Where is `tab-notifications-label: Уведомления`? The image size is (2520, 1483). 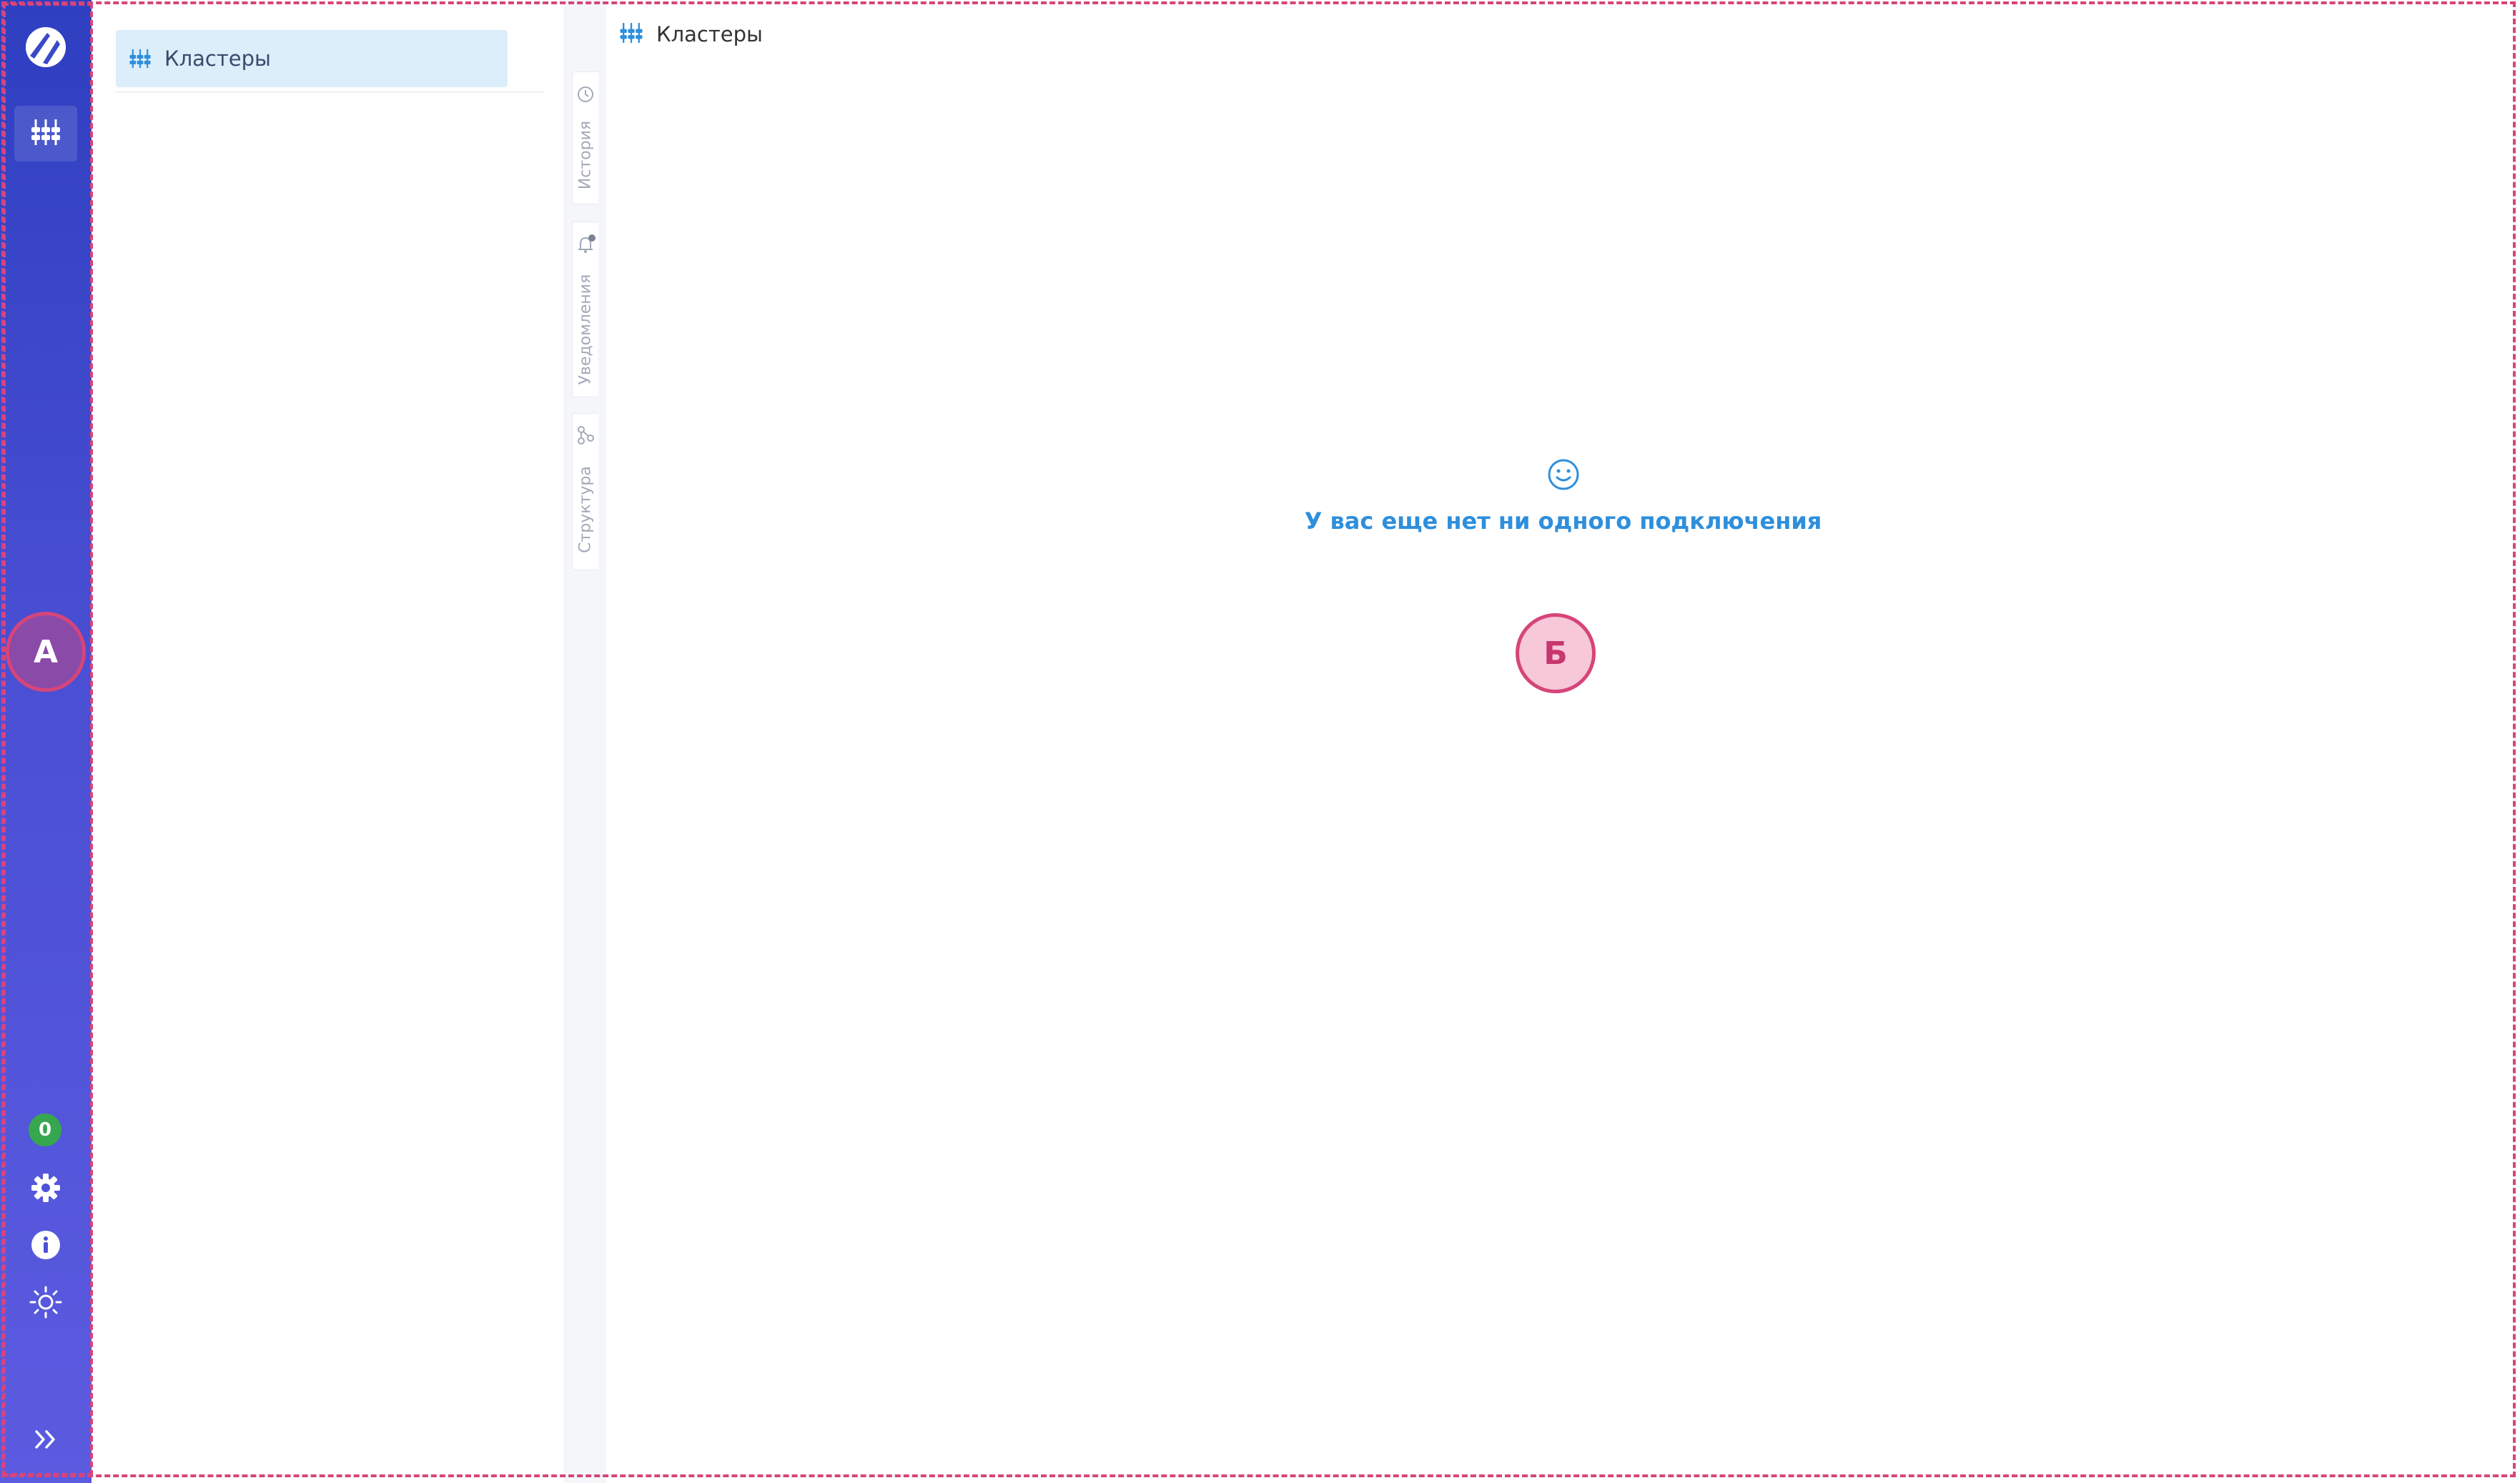 tab-notifications-label: Уведомления is located at coordinates (585, 329).